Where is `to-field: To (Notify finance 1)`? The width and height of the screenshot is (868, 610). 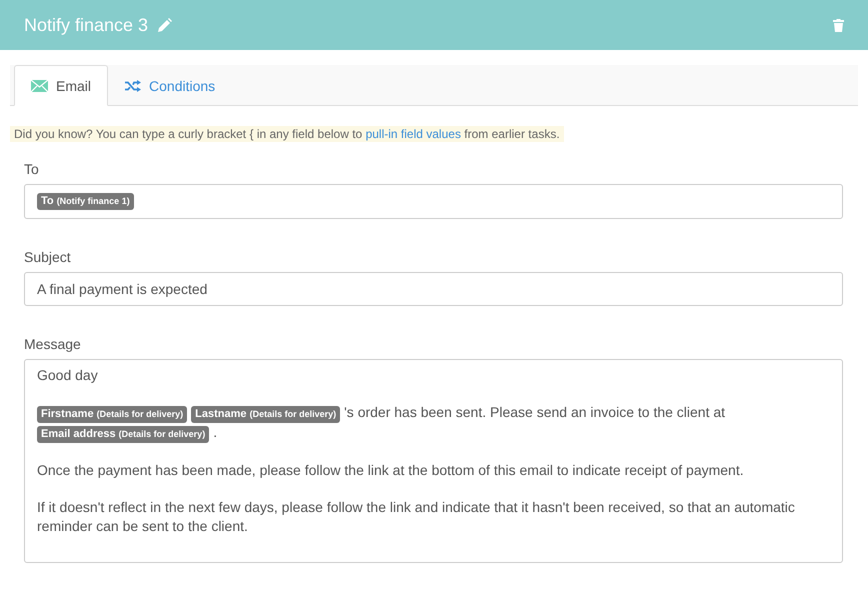
to-field: To (Notify finance 1) is located at coordinates (433, 201).